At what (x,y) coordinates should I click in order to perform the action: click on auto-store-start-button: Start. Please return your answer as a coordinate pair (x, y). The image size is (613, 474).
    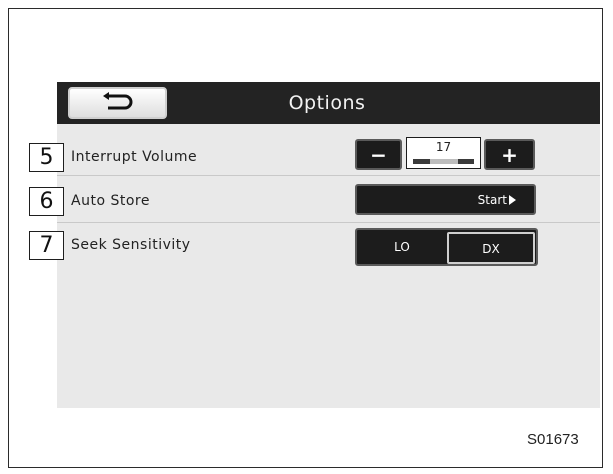
    Looking at the image, I should click on (445, 199).